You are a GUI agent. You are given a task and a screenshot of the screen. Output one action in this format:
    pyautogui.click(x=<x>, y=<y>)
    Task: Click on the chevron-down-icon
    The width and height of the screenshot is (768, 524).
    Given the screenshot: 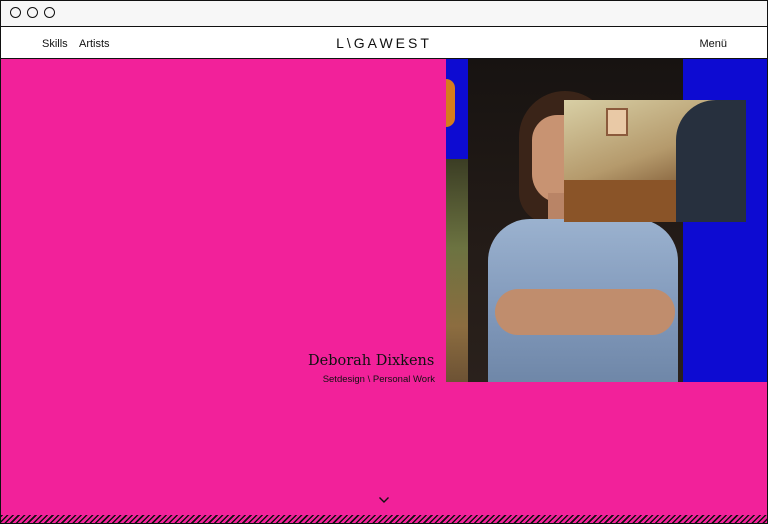 What is the action you would take?
    pyautogui.click(x=384, y=497)
    